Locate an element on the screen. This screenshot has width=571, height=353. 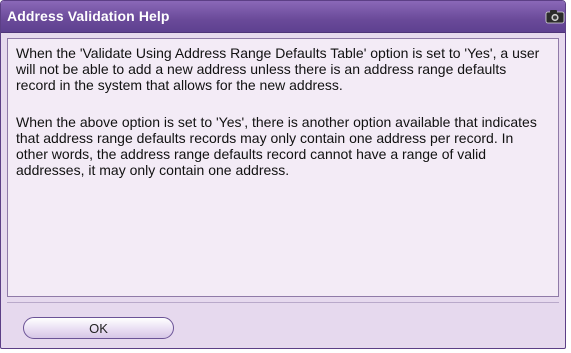
camera-icon is located at coordinates (555, 16).